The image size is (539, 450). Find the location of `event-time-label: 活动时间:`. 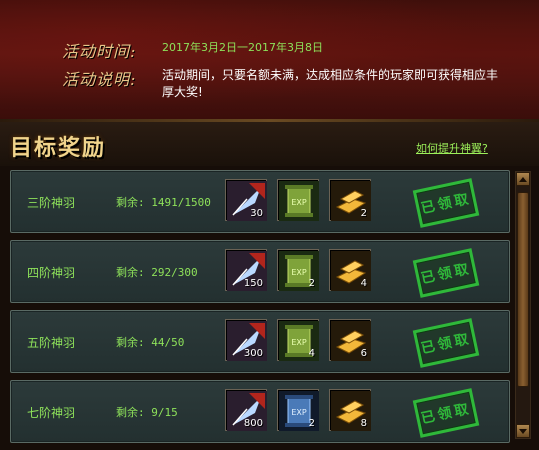

event-time-label: 活动时间: is located at coordinates (99, 51).